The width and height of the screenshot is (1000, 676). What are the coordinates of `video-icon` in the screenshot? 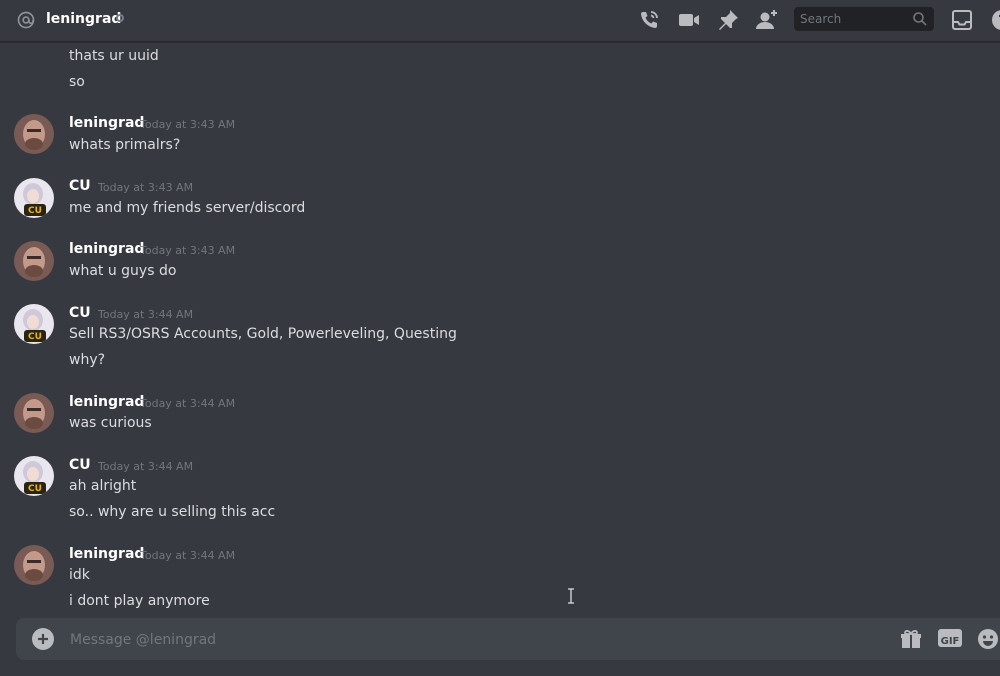 It's located at (689, 20).